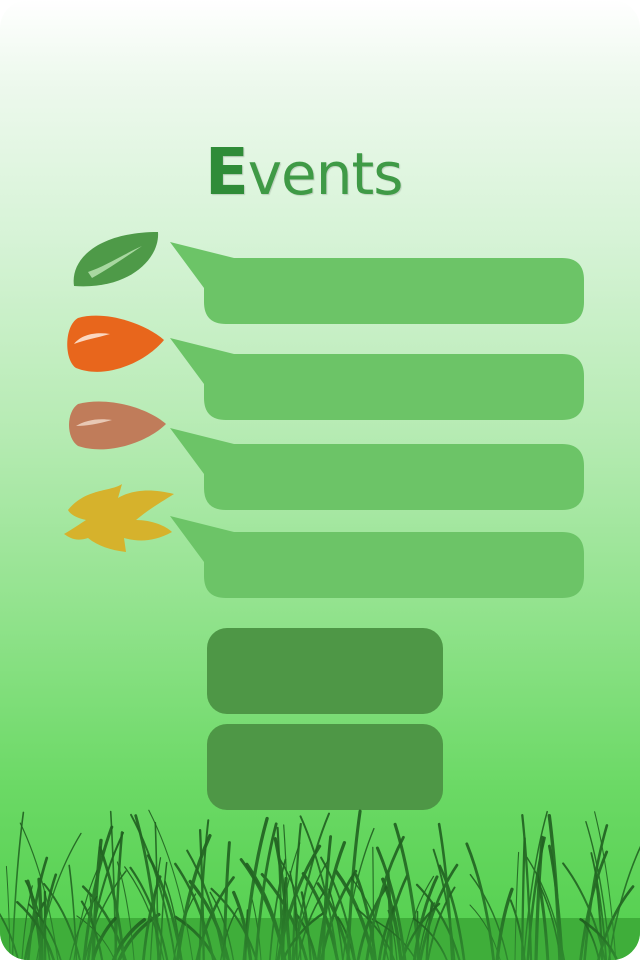  I want to click on brown-leaf-icon, so click(117, 425).